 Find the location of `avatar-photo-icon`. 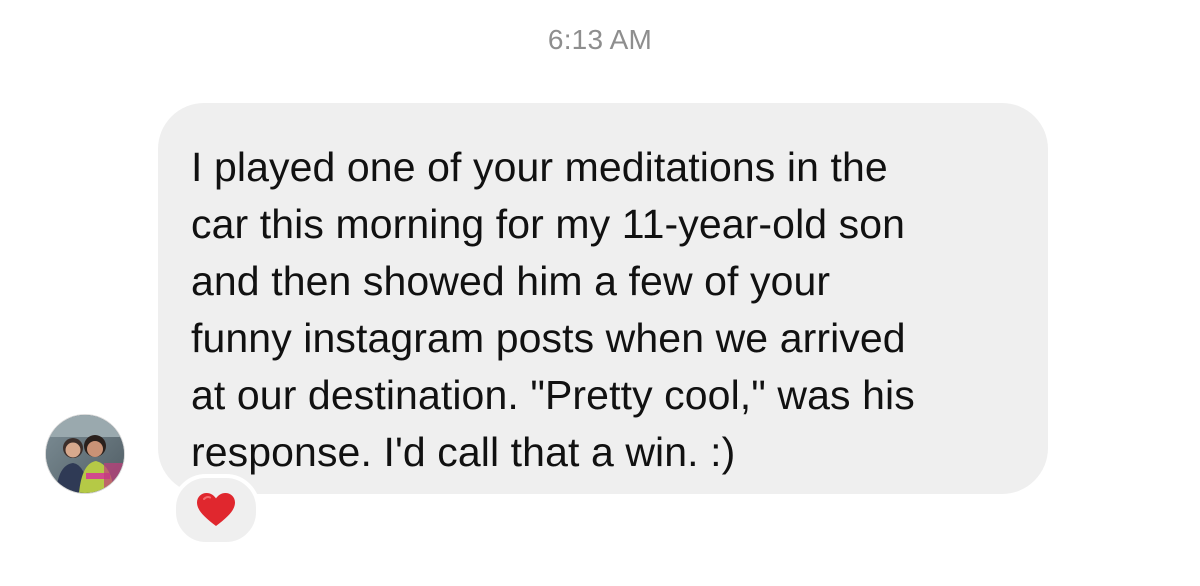

avatar-photo-icon is located at coordinates (85, 454).